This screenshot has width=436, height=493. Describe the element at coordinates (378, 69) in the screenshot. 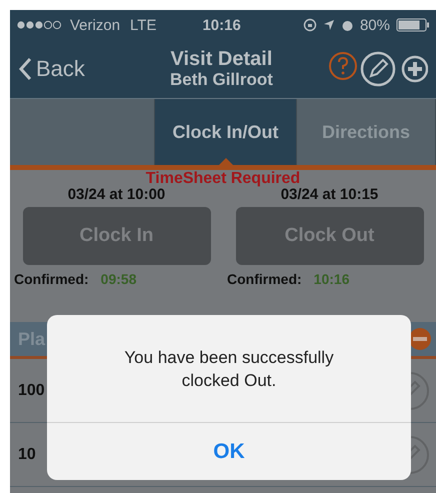

I see `edit-icon` at that location.